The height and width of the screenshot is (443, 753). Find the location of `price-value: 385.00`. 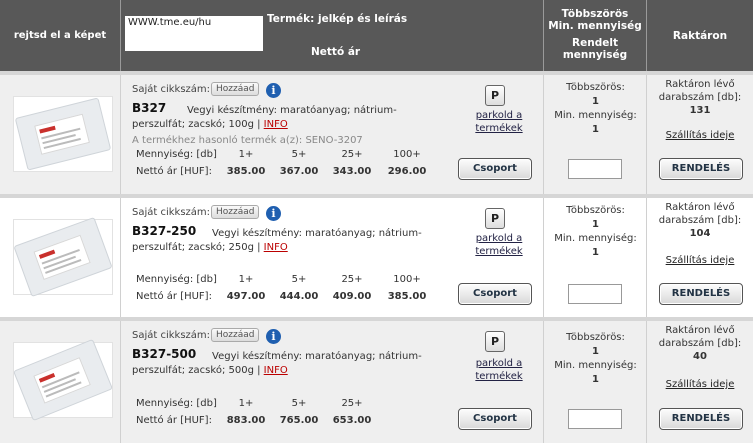

price-value: 385.00 is located at coordinates (246, 171).